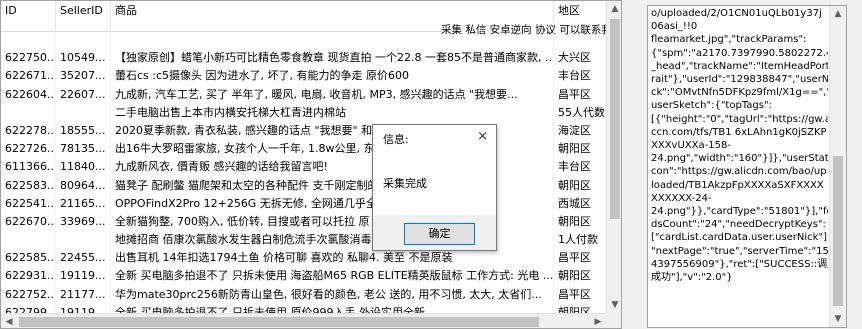  I want to click on horizontal-scrollbar: ◀ ▶, so click(303, 320).